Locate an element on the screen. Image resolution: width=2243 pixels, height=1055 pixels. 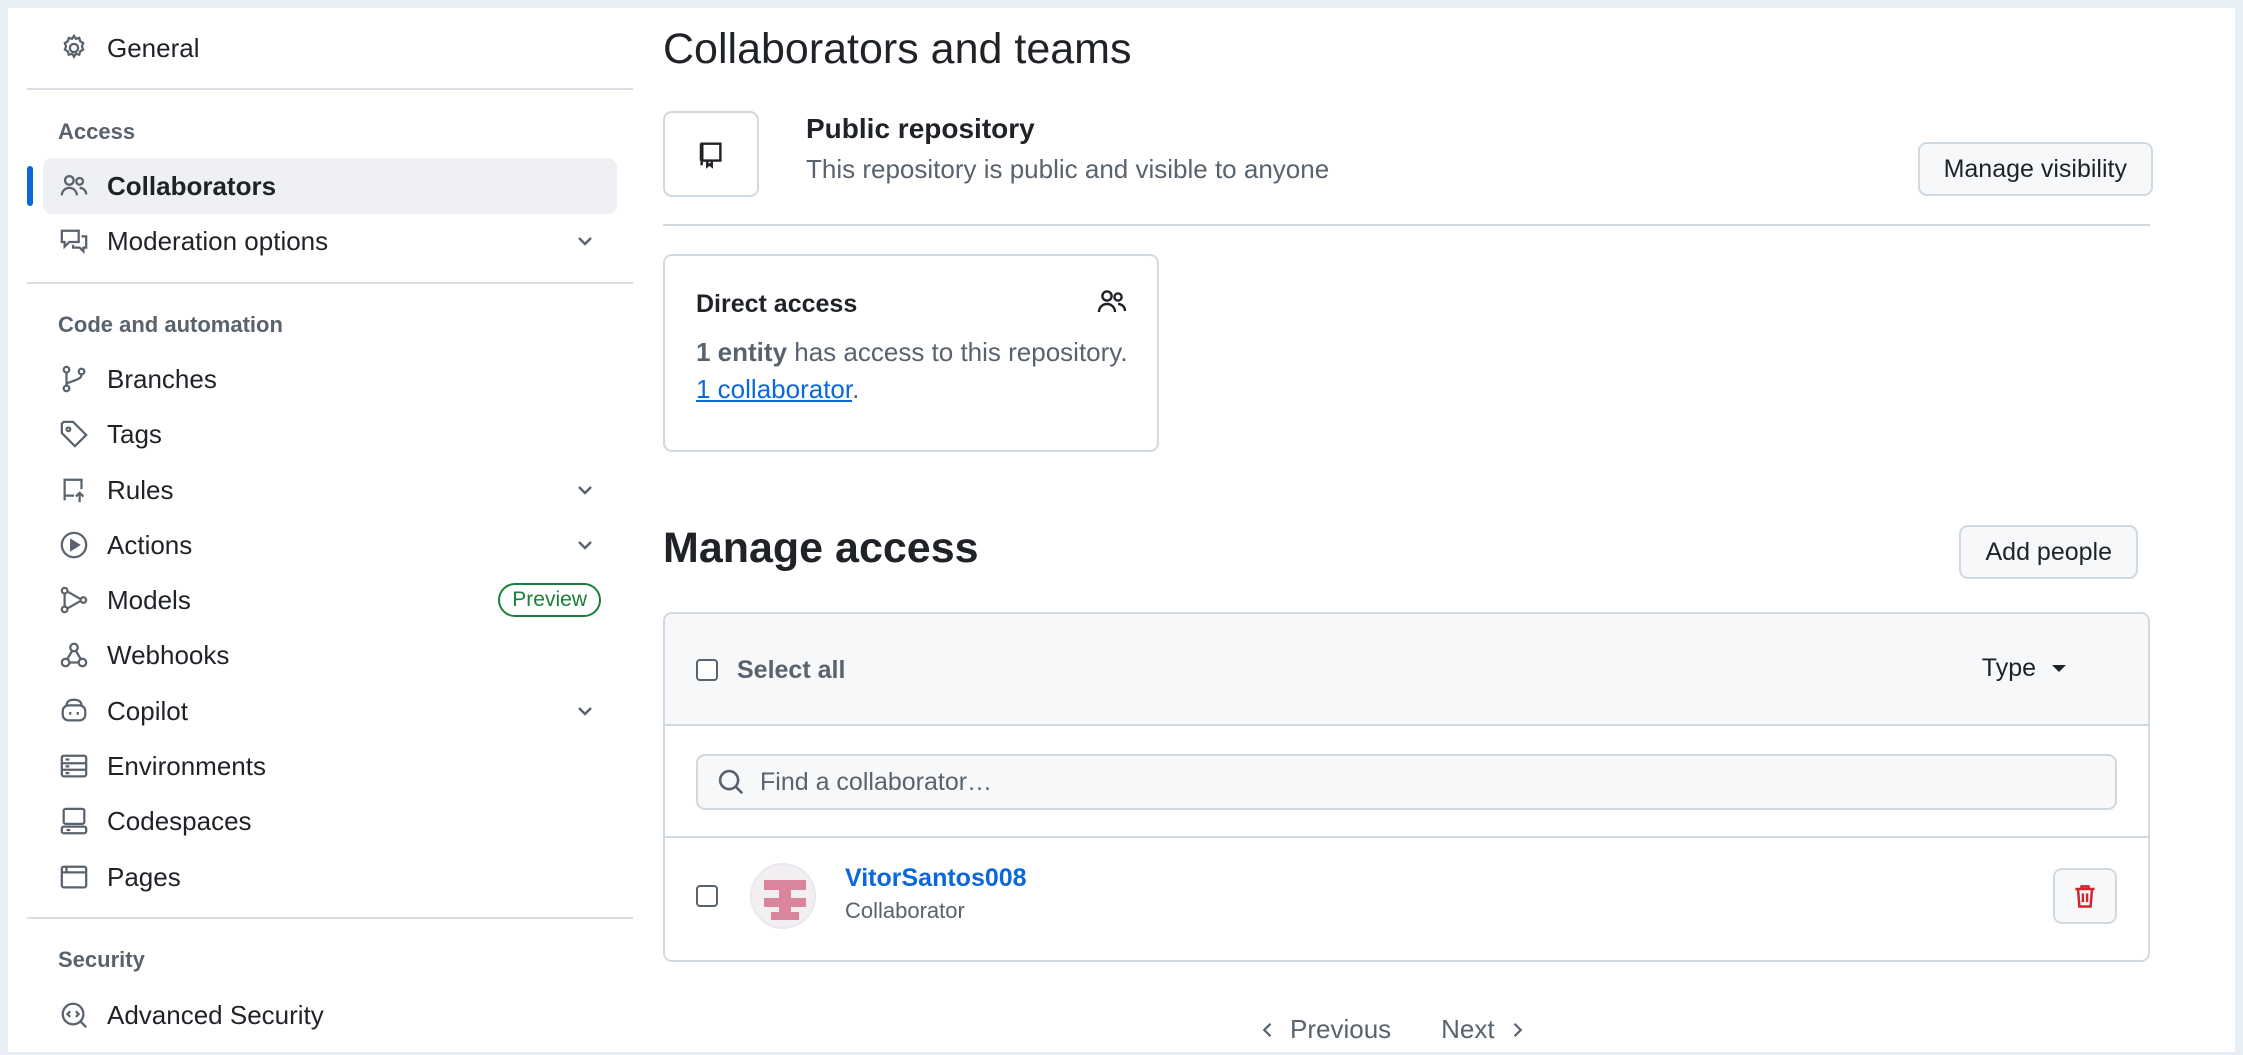
search-row is located at coordinates (1406, 782).